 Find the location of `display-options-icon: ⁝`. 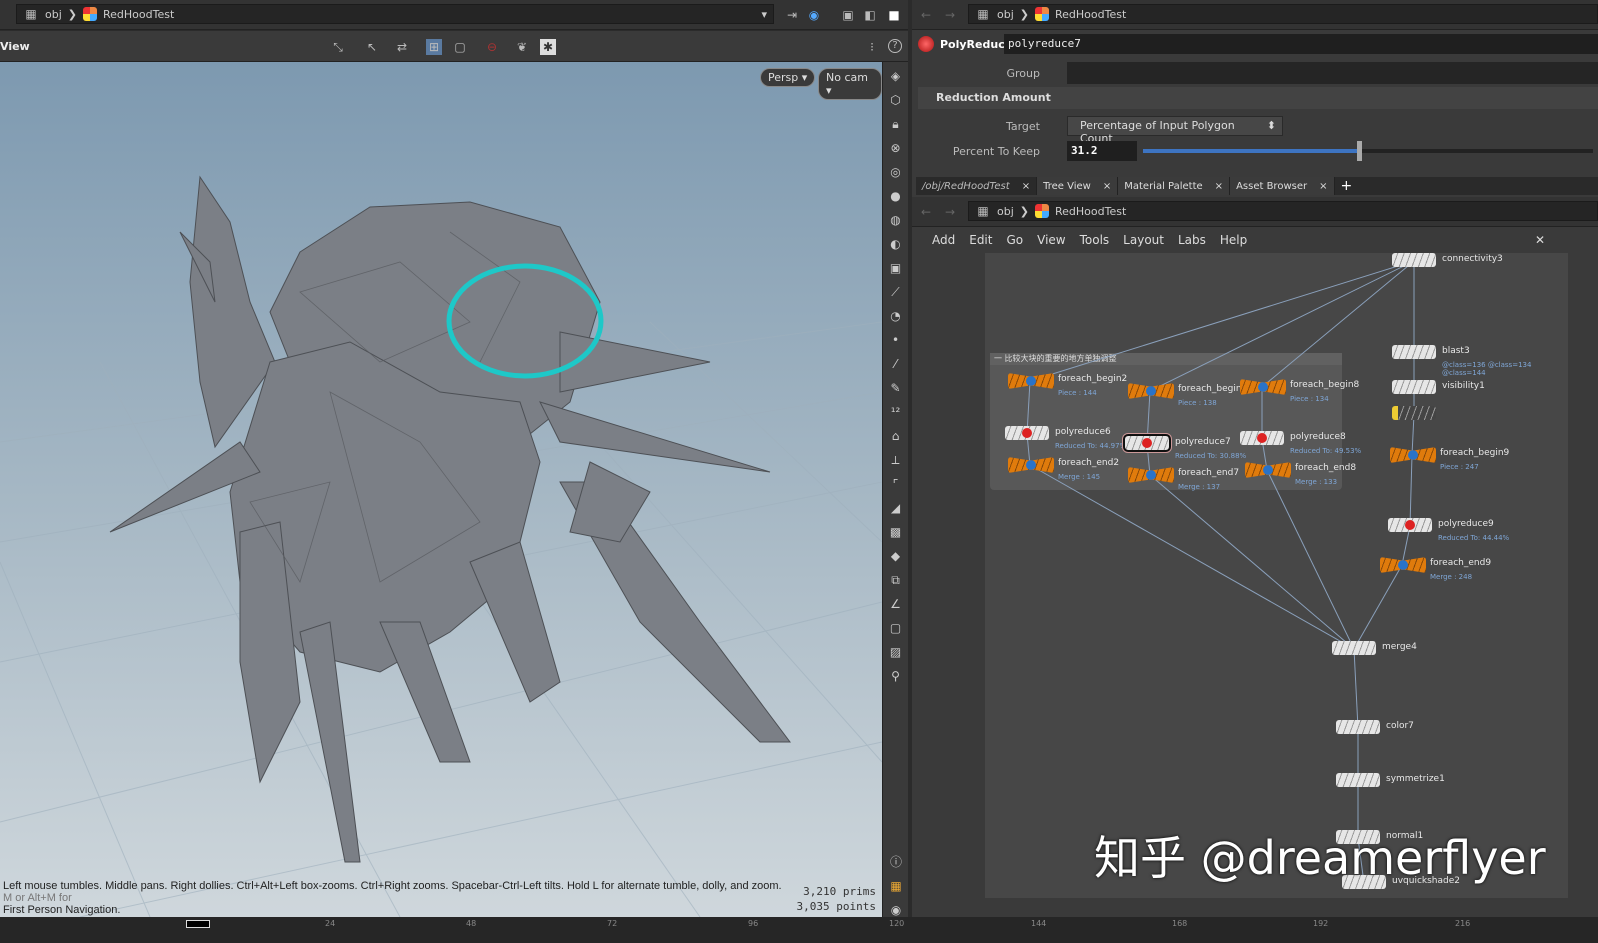

display-options-icon: ⁝ is located at coordinates (872, 47).